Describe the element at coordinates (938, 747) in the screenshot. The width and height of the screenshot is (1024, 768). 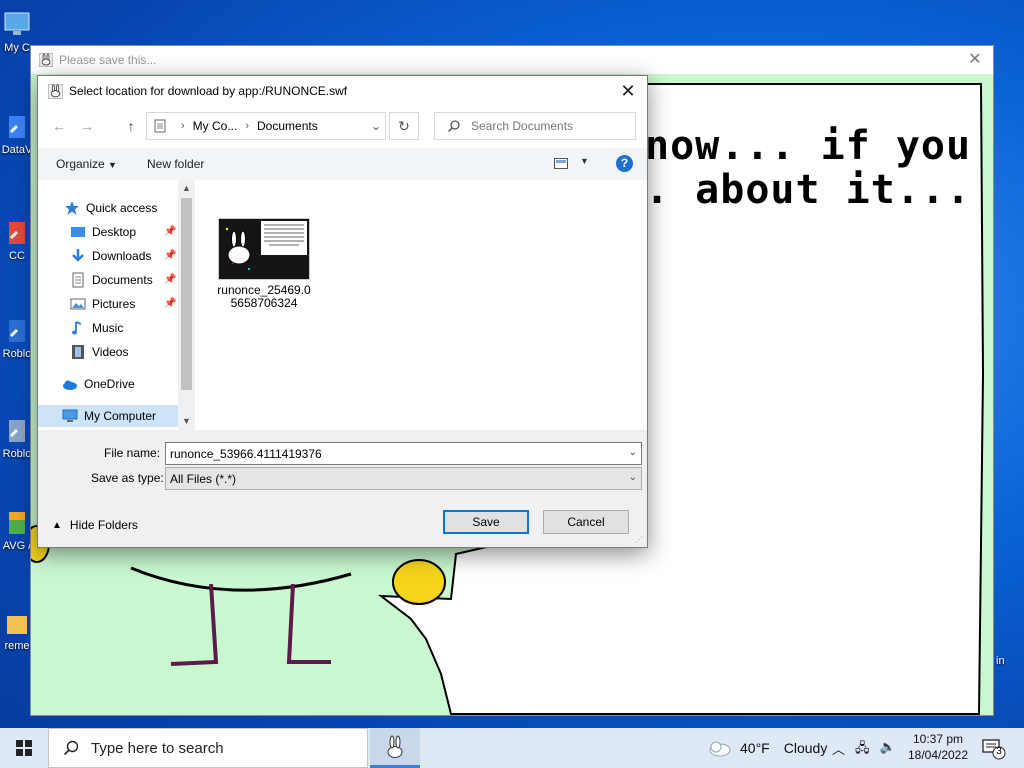
I see `taskbar-clock: 10:37 pm 18/04/2022` at that location.